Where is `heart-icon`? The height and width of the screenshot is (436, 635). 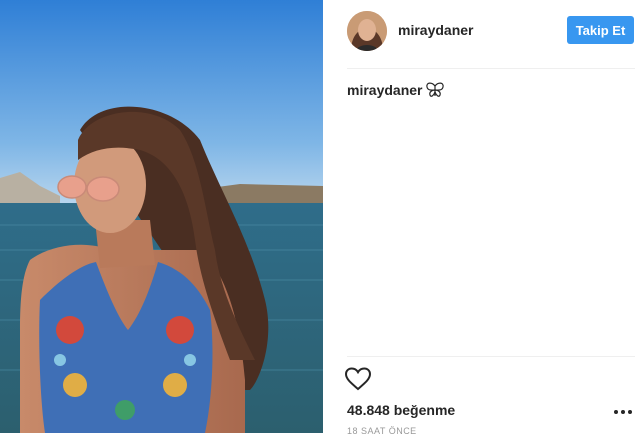
heart-icon is located at coordinates (358, 379).